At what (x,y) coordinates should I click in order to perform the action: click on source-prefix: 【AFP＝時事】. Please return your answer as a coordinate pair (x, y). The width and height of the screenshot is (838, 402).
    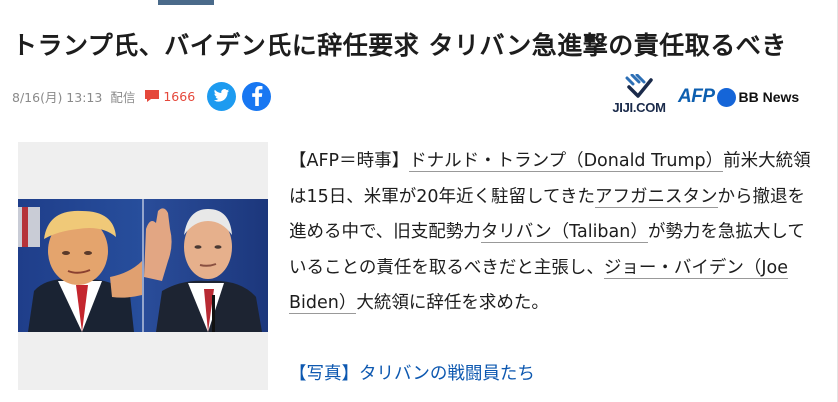
    Looking at the image, I should click on (349, 161).